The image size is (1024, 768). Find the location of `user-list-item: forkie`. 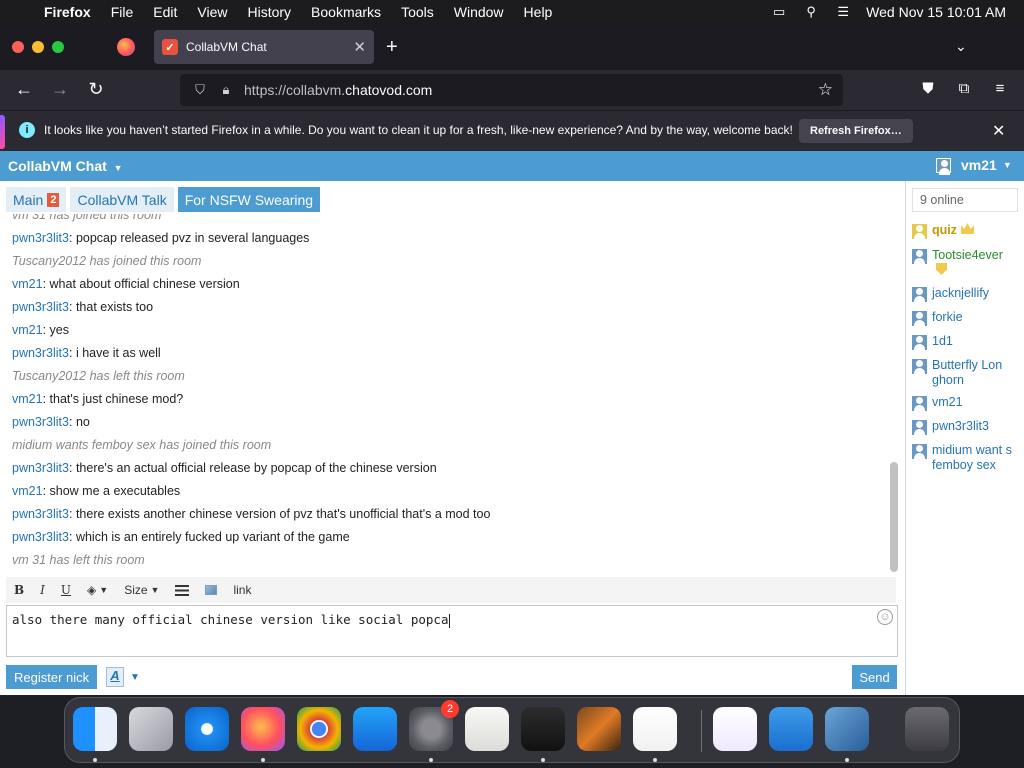

user-list-item: forkie is located at coordinates (967, 318).